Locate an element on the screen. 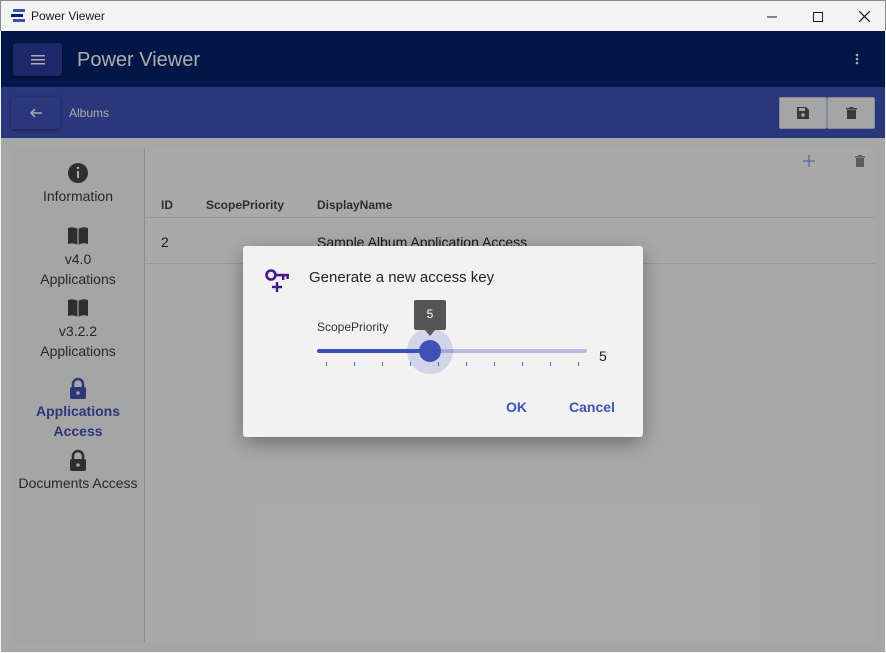  key-plus-icon is located at coordinates (277, 280).